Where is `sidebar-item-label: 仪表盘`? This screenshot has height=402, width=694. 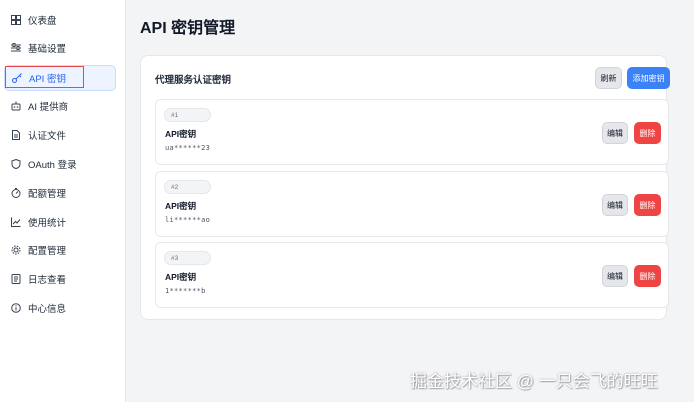 sidebar-item-label: 仪表盘 is located at coordinates (42, 21).